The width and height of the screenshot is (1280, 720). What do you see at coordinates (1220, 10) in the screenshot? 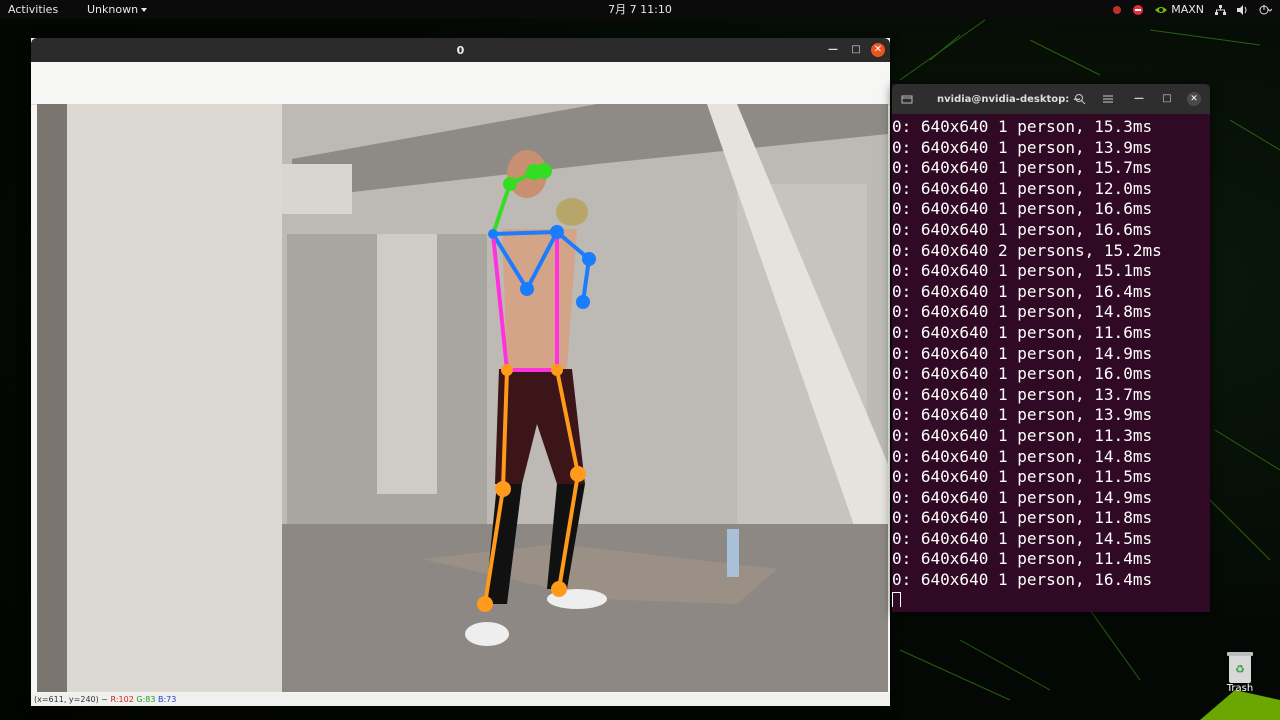
I see `network-icon` at bounding box center [1220, 10].